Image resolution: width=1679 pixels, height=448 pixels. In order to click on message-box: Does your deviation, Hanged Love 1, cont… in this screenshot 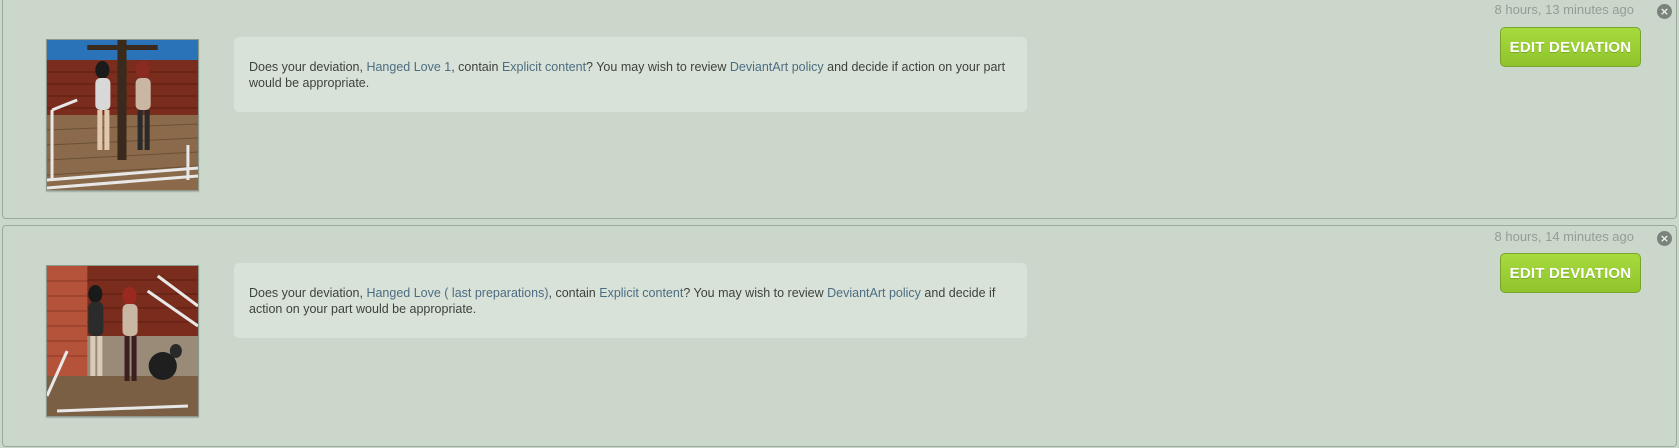, I will do `click(630, 74)`.